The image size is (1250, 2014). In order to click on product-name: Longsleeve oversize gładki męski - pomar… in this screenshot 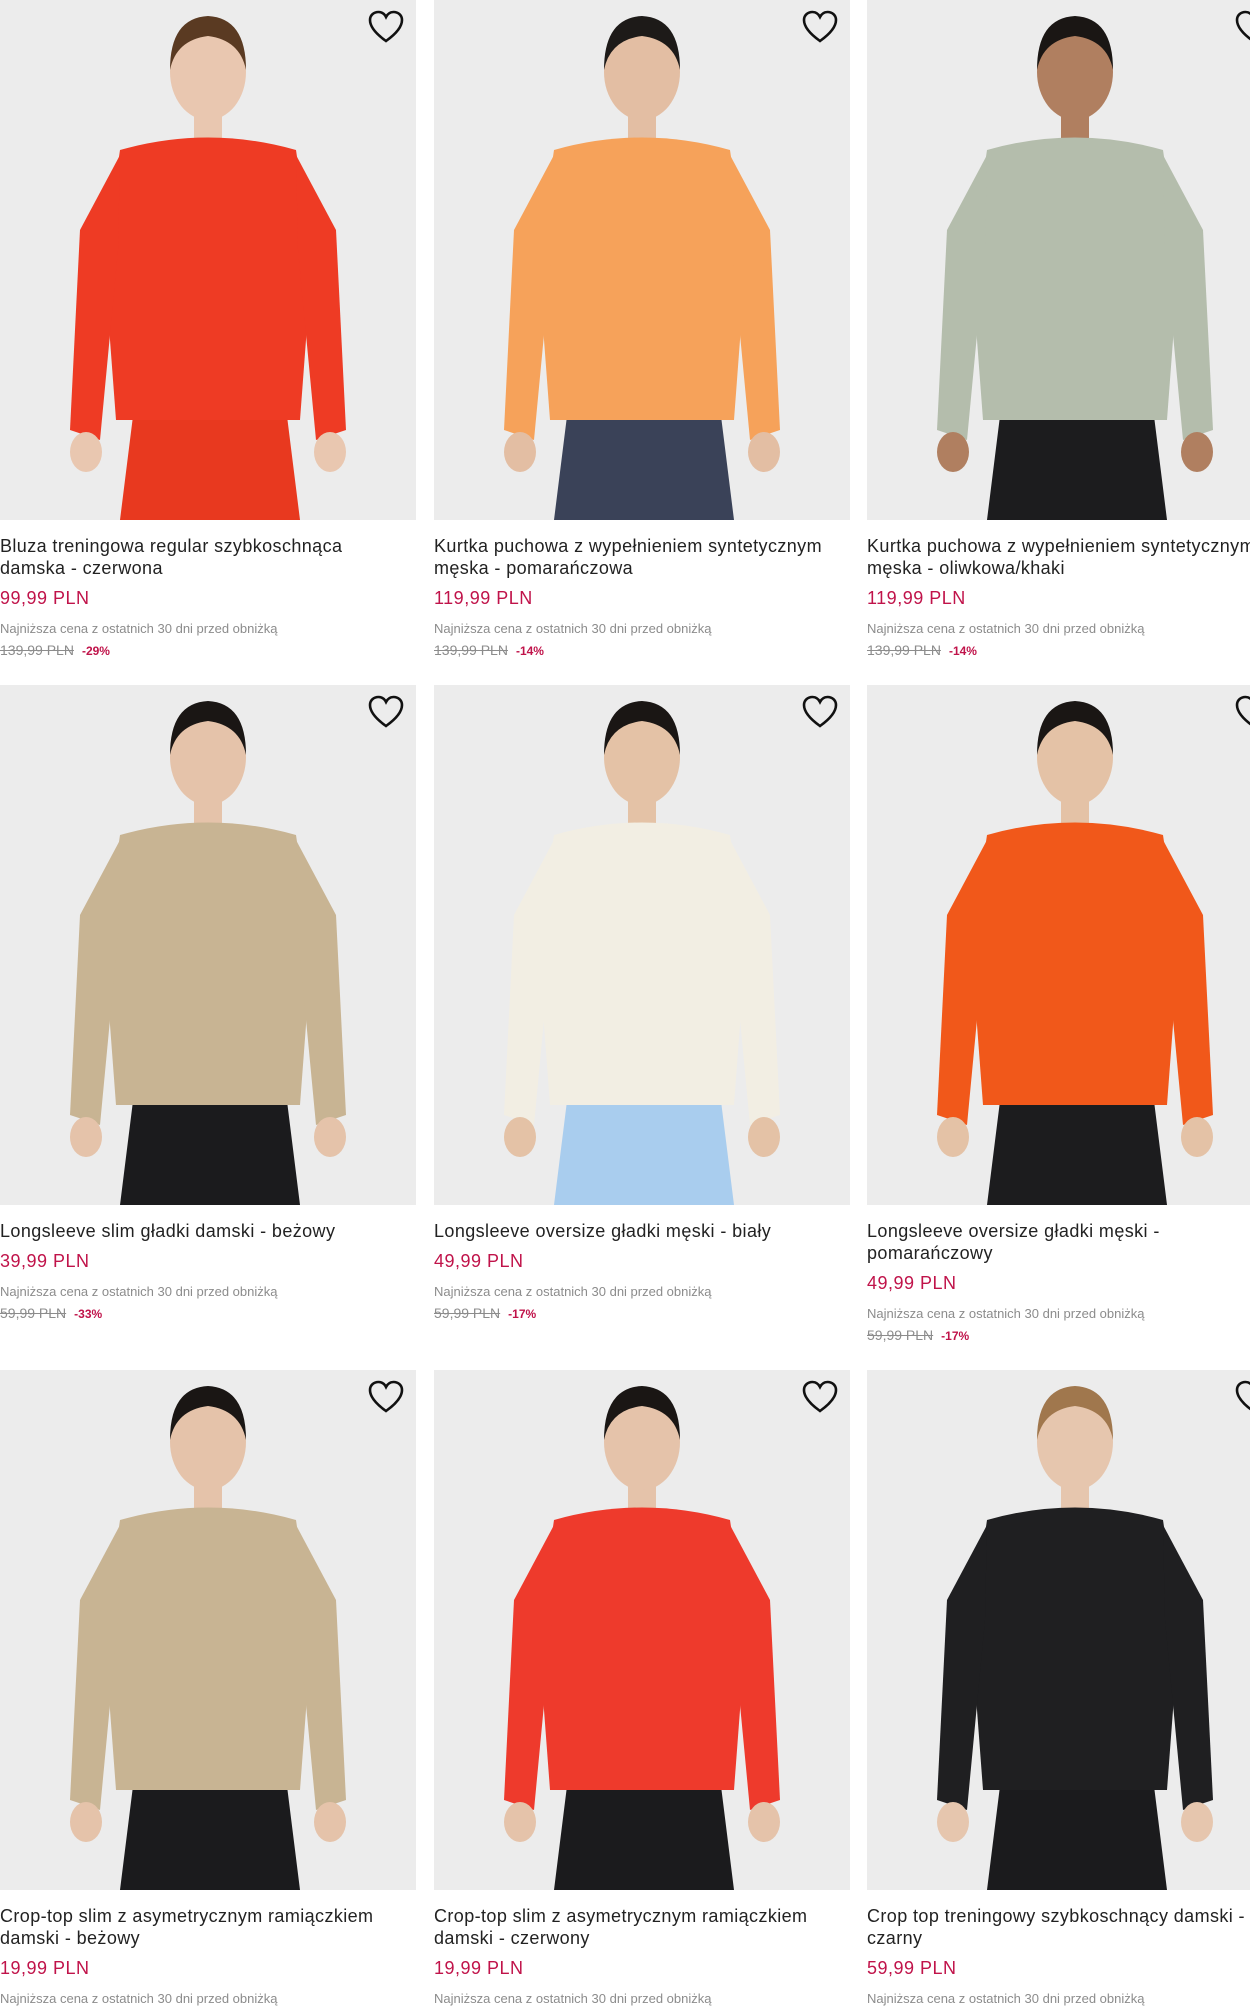, I will do `click(1058, 1242)`.